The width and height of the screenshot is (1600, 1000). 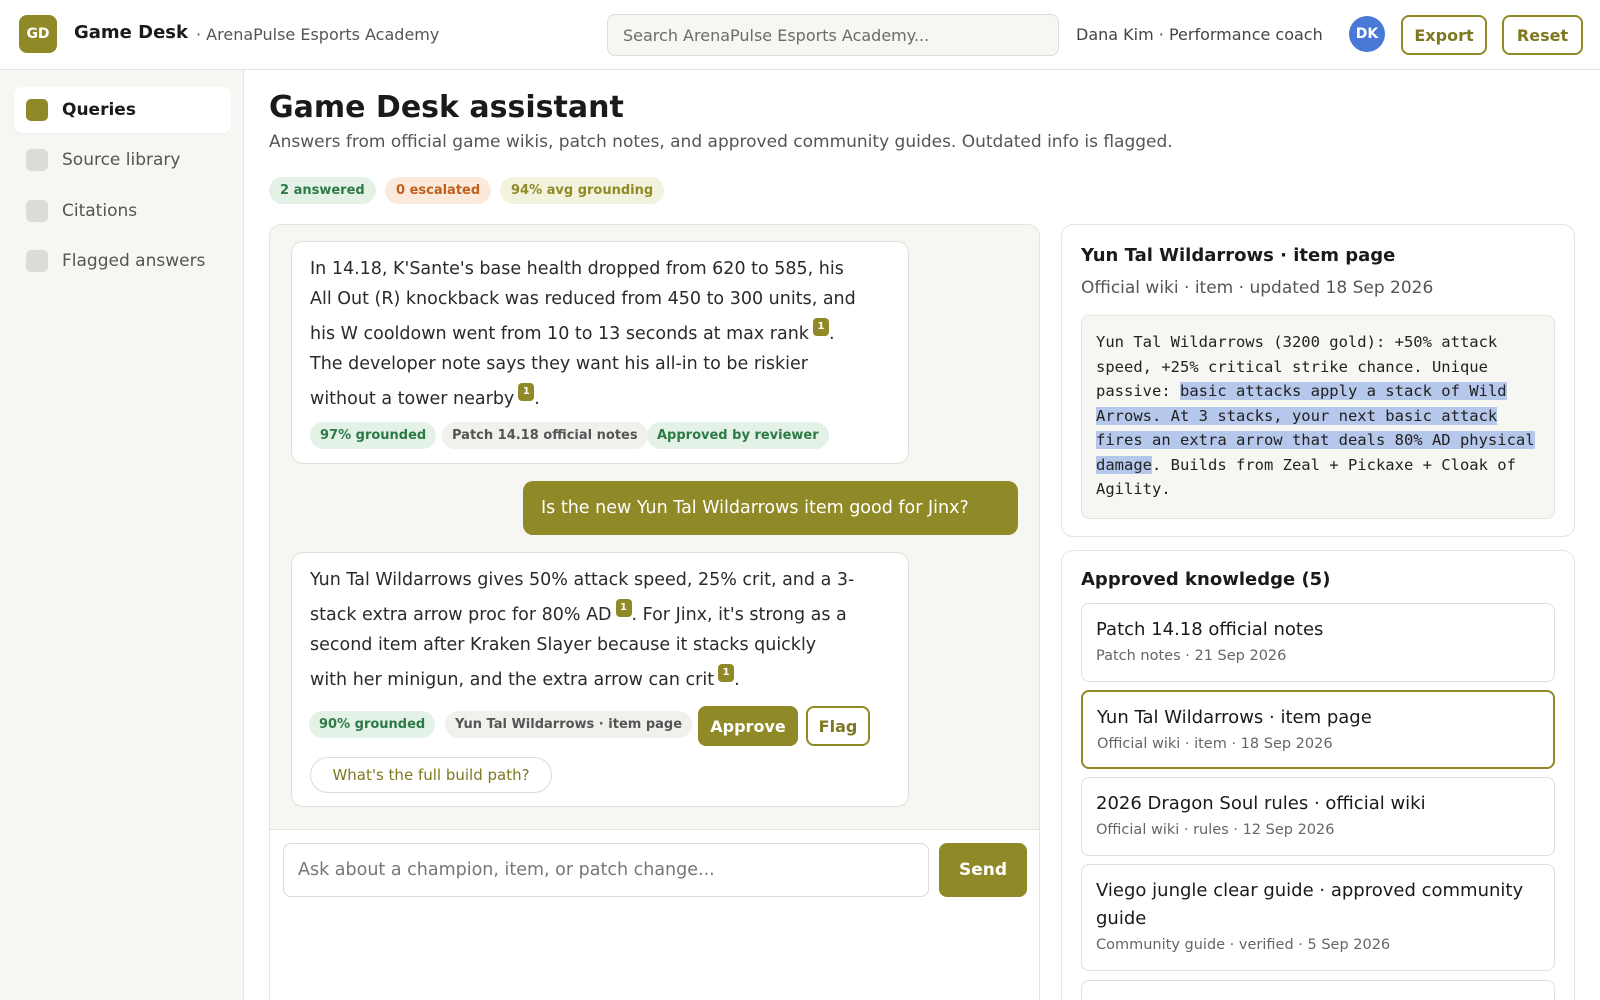 What do you see at coordinates (582, 190) in the screenshot?
I see `grounding-badge: 94% avg grounding` at bounding box center [582, 190].